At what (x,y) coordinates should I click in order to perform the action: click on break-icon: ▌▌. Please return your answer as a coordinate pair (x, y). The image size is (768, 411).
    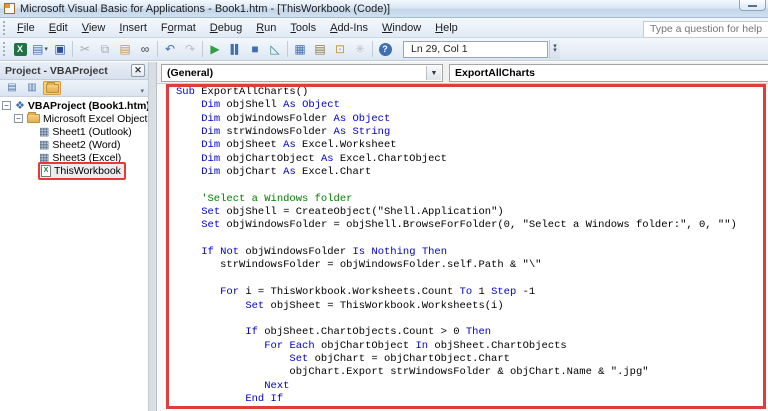
    Looking at the image, I should click on (236, 48).